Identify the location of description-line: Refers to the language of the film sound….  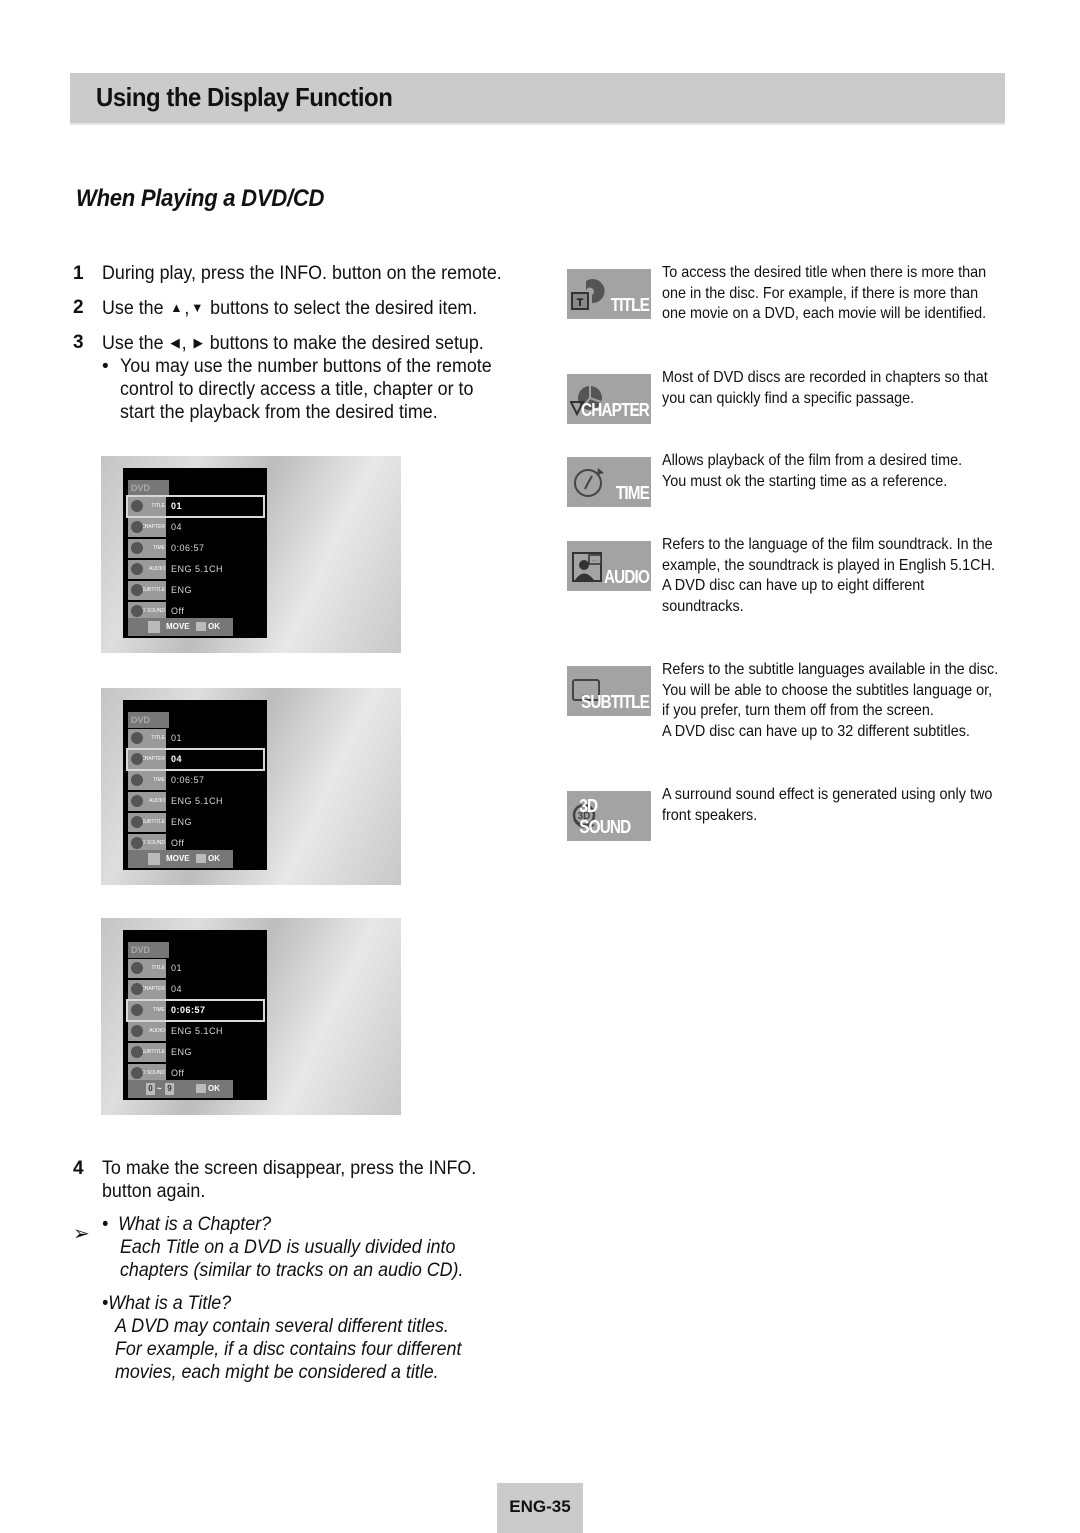
(827, 544).